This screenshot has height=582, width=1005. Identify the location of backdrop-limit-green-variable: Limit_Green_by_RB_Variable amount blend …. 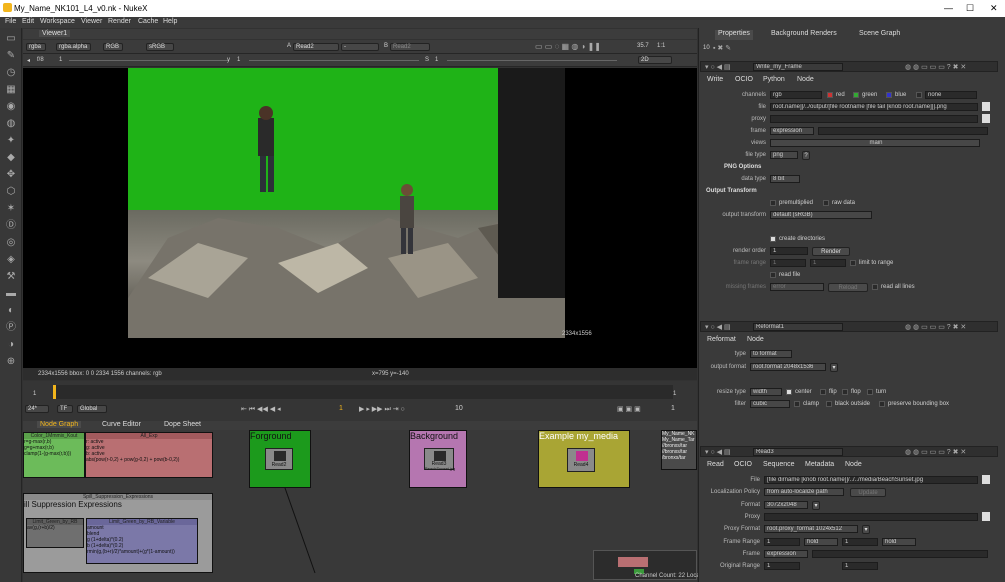
(142, 541).